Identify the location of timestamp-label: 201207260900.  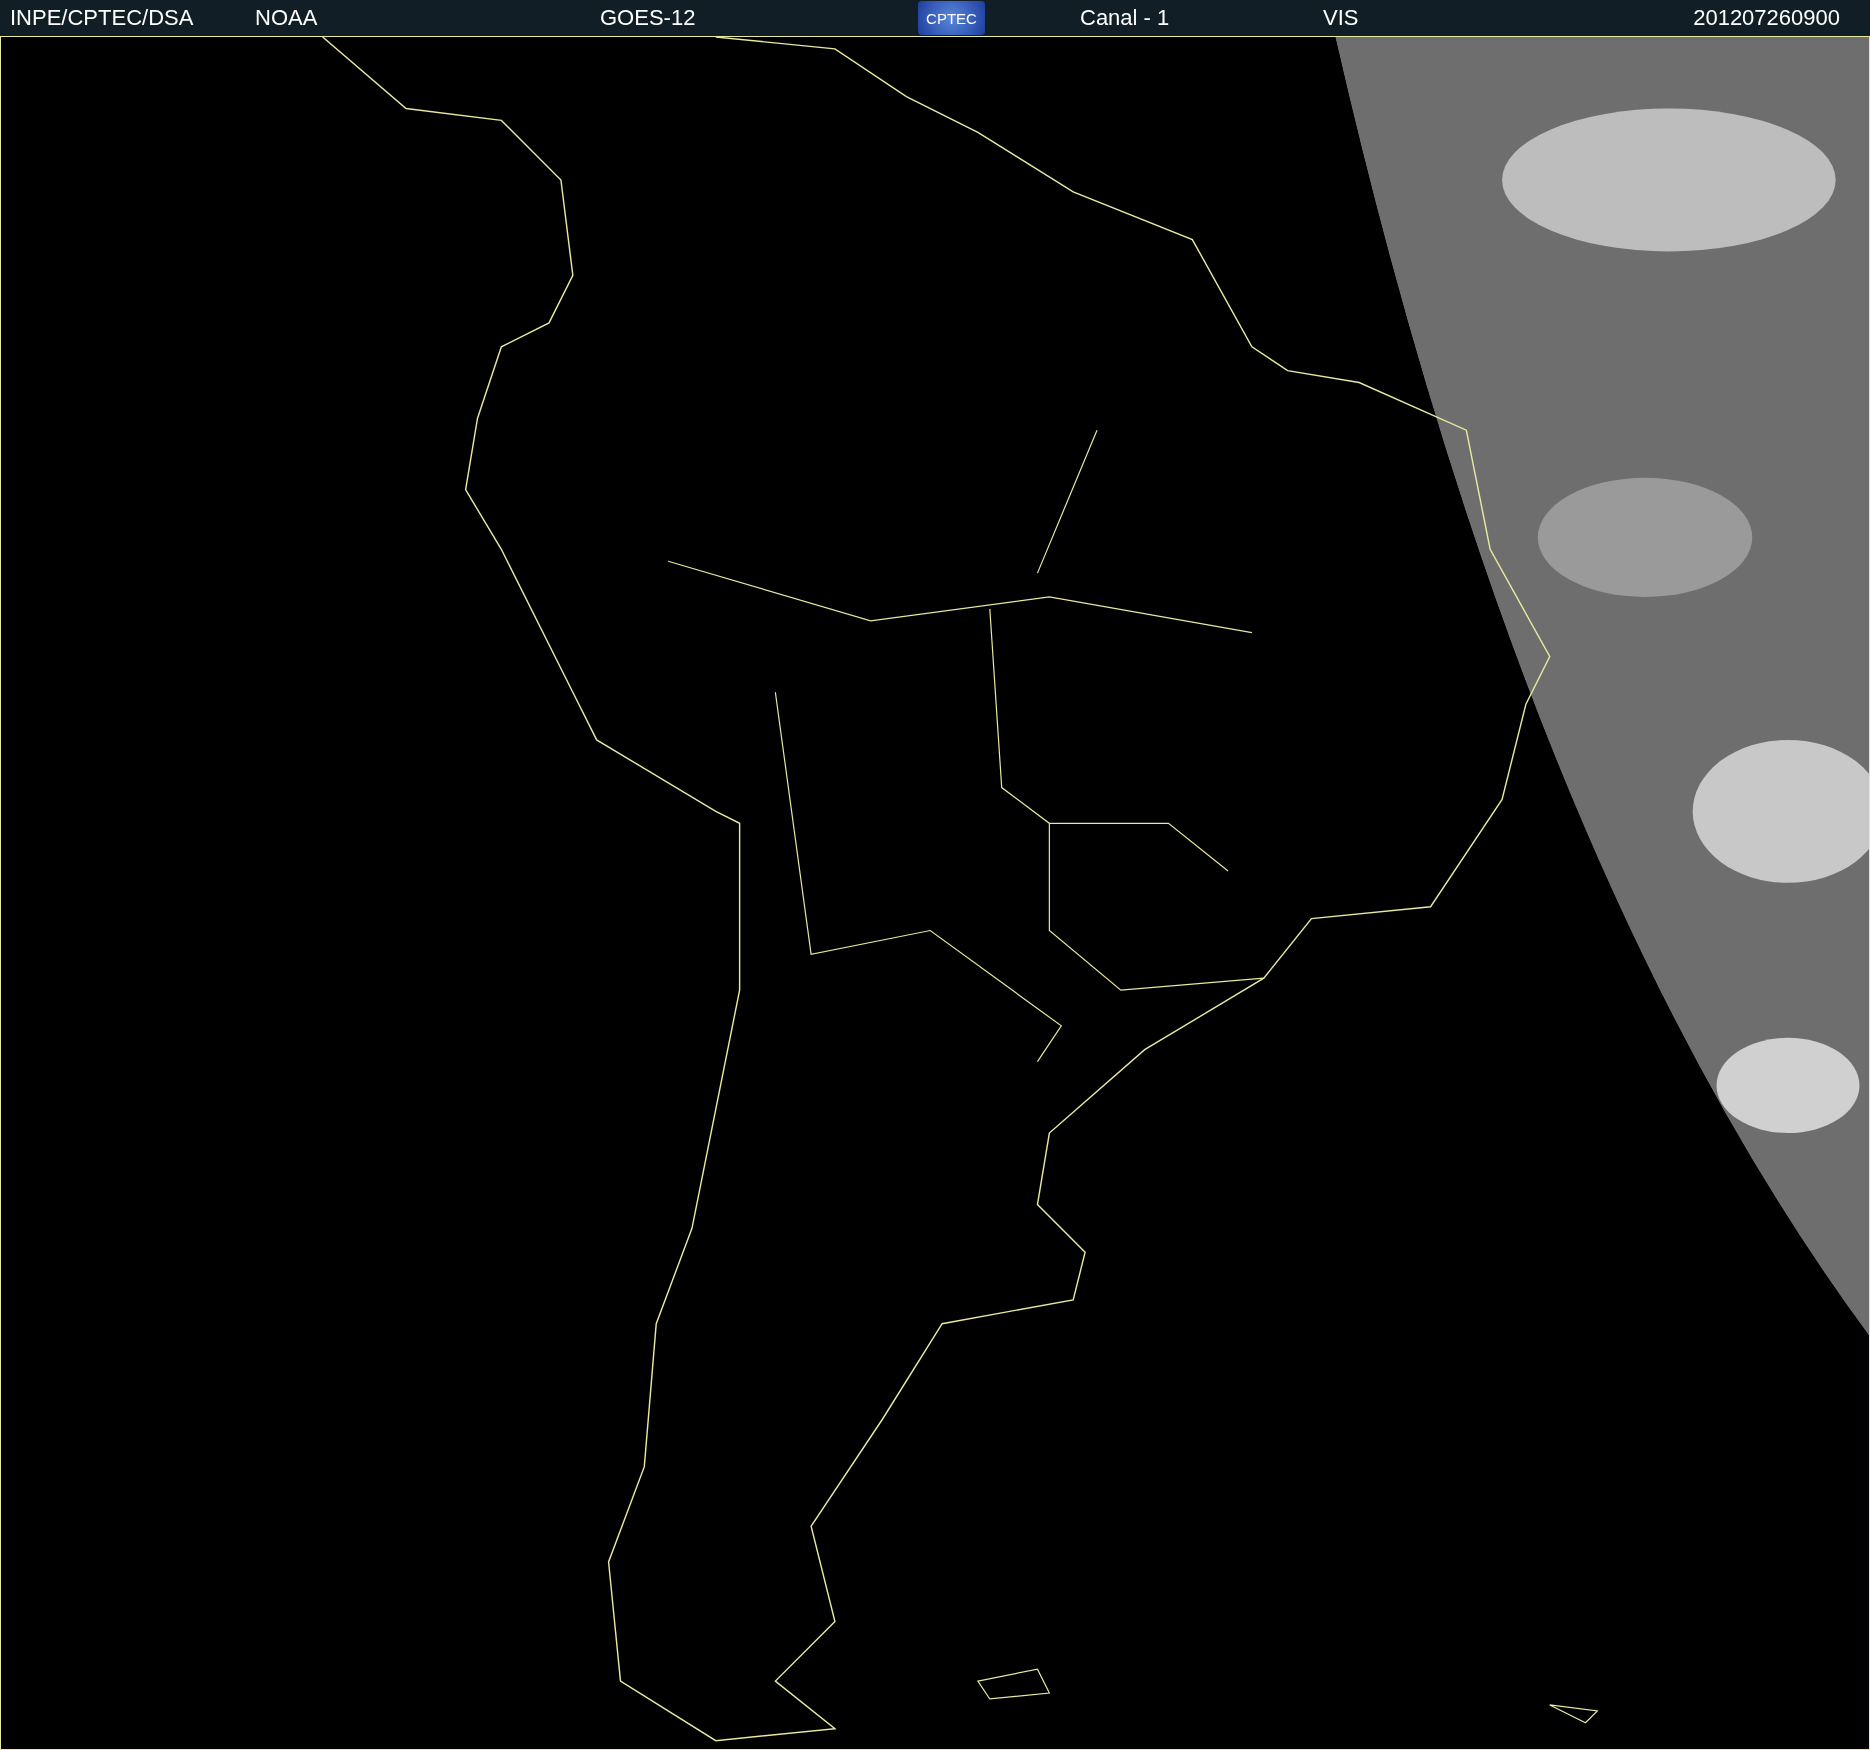
(1766, 18).